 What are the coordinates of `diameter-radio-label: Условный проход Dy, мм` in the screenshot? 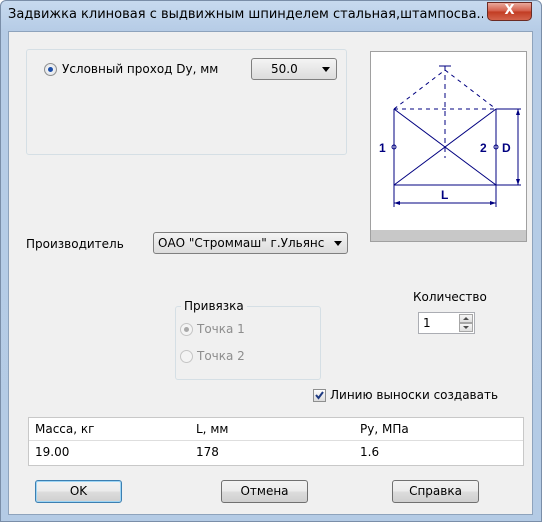 It's located at (140, 69).